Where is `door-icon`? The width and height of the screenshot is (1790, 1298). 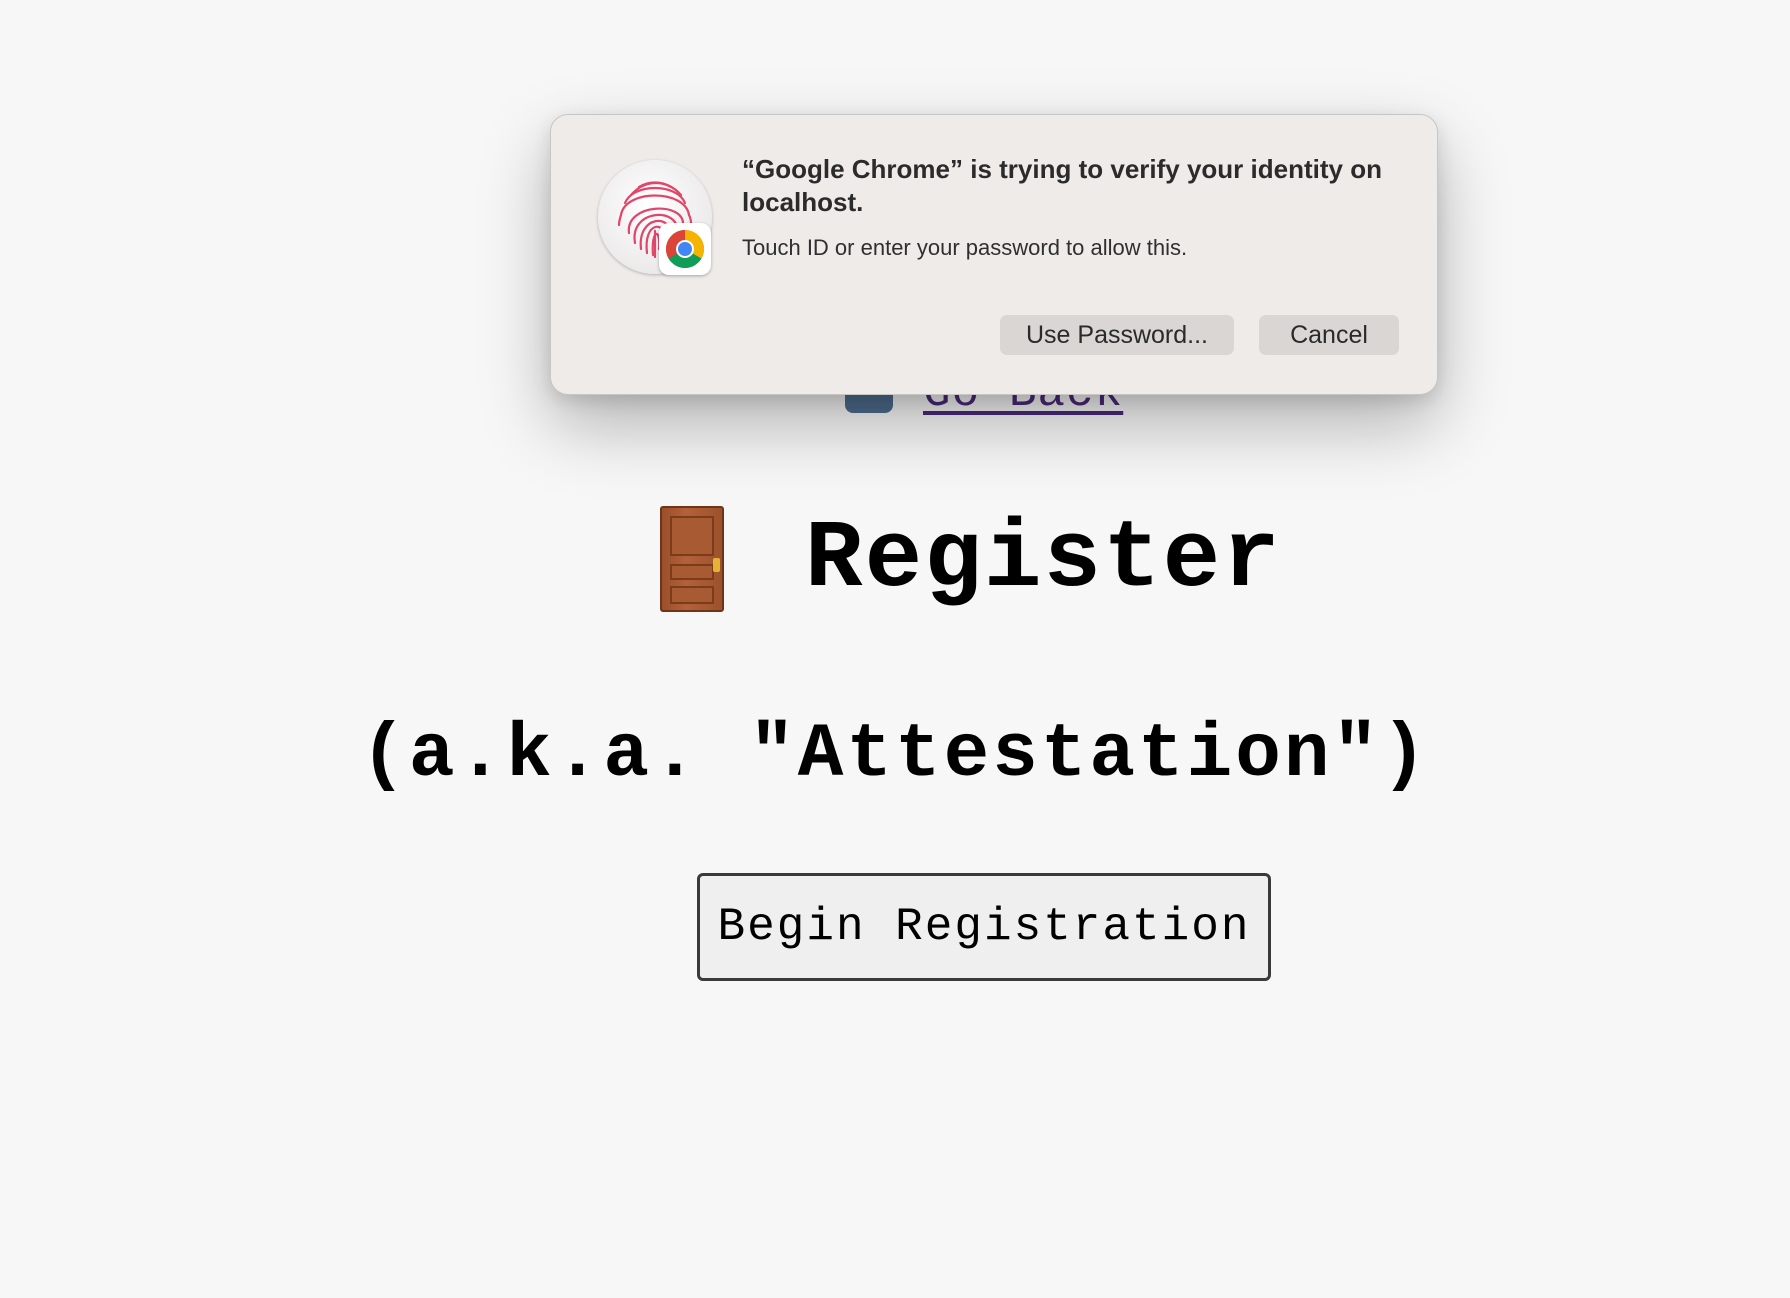 door-icon is located at coordinates (692, 559).